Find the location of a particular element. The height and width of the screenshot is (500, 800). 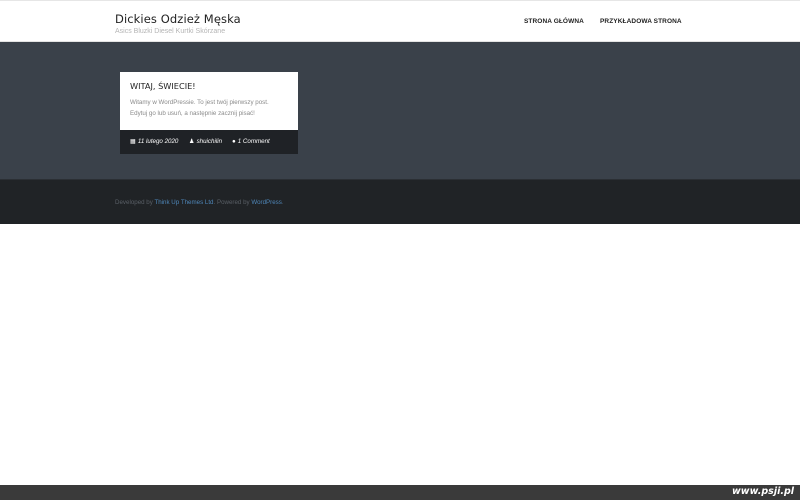

wordpress-link: WordPress is located at coordinates (266, 202).